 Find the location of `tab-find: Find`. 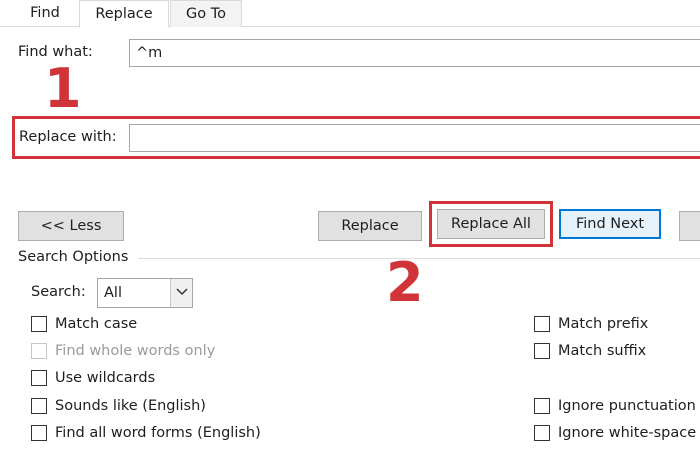

tab-find: Find is located at coordinates (45, 13).